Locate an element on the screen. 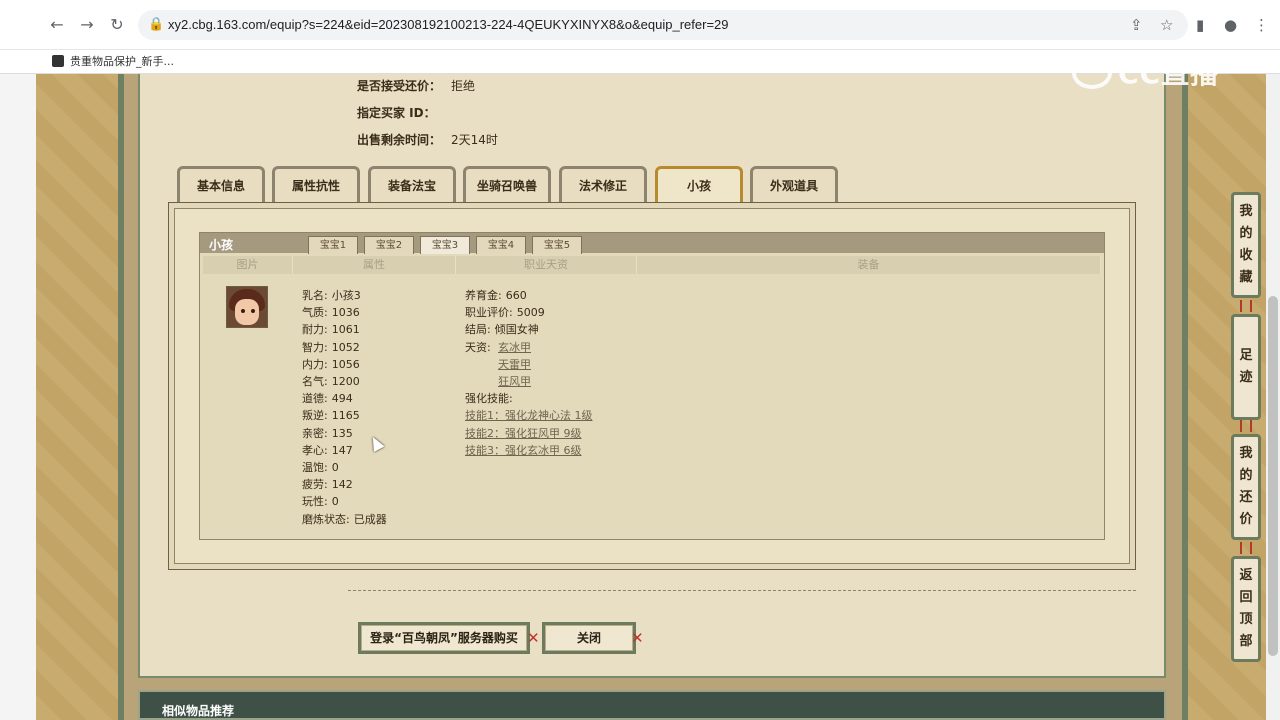  skill-link: 技能2：强化狂风甲 9级 is located at coordinates (523, 433).